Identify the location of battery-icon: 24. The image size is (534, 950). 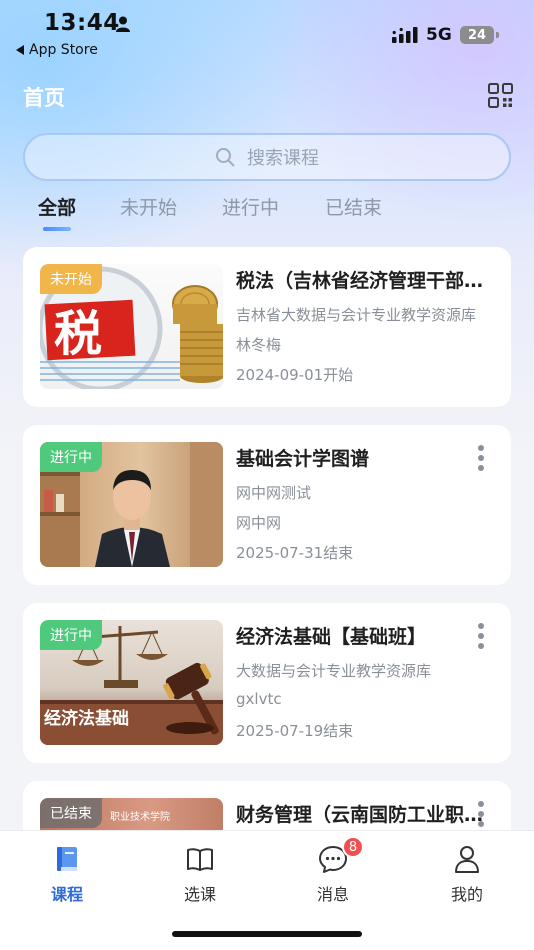
(477, 35).